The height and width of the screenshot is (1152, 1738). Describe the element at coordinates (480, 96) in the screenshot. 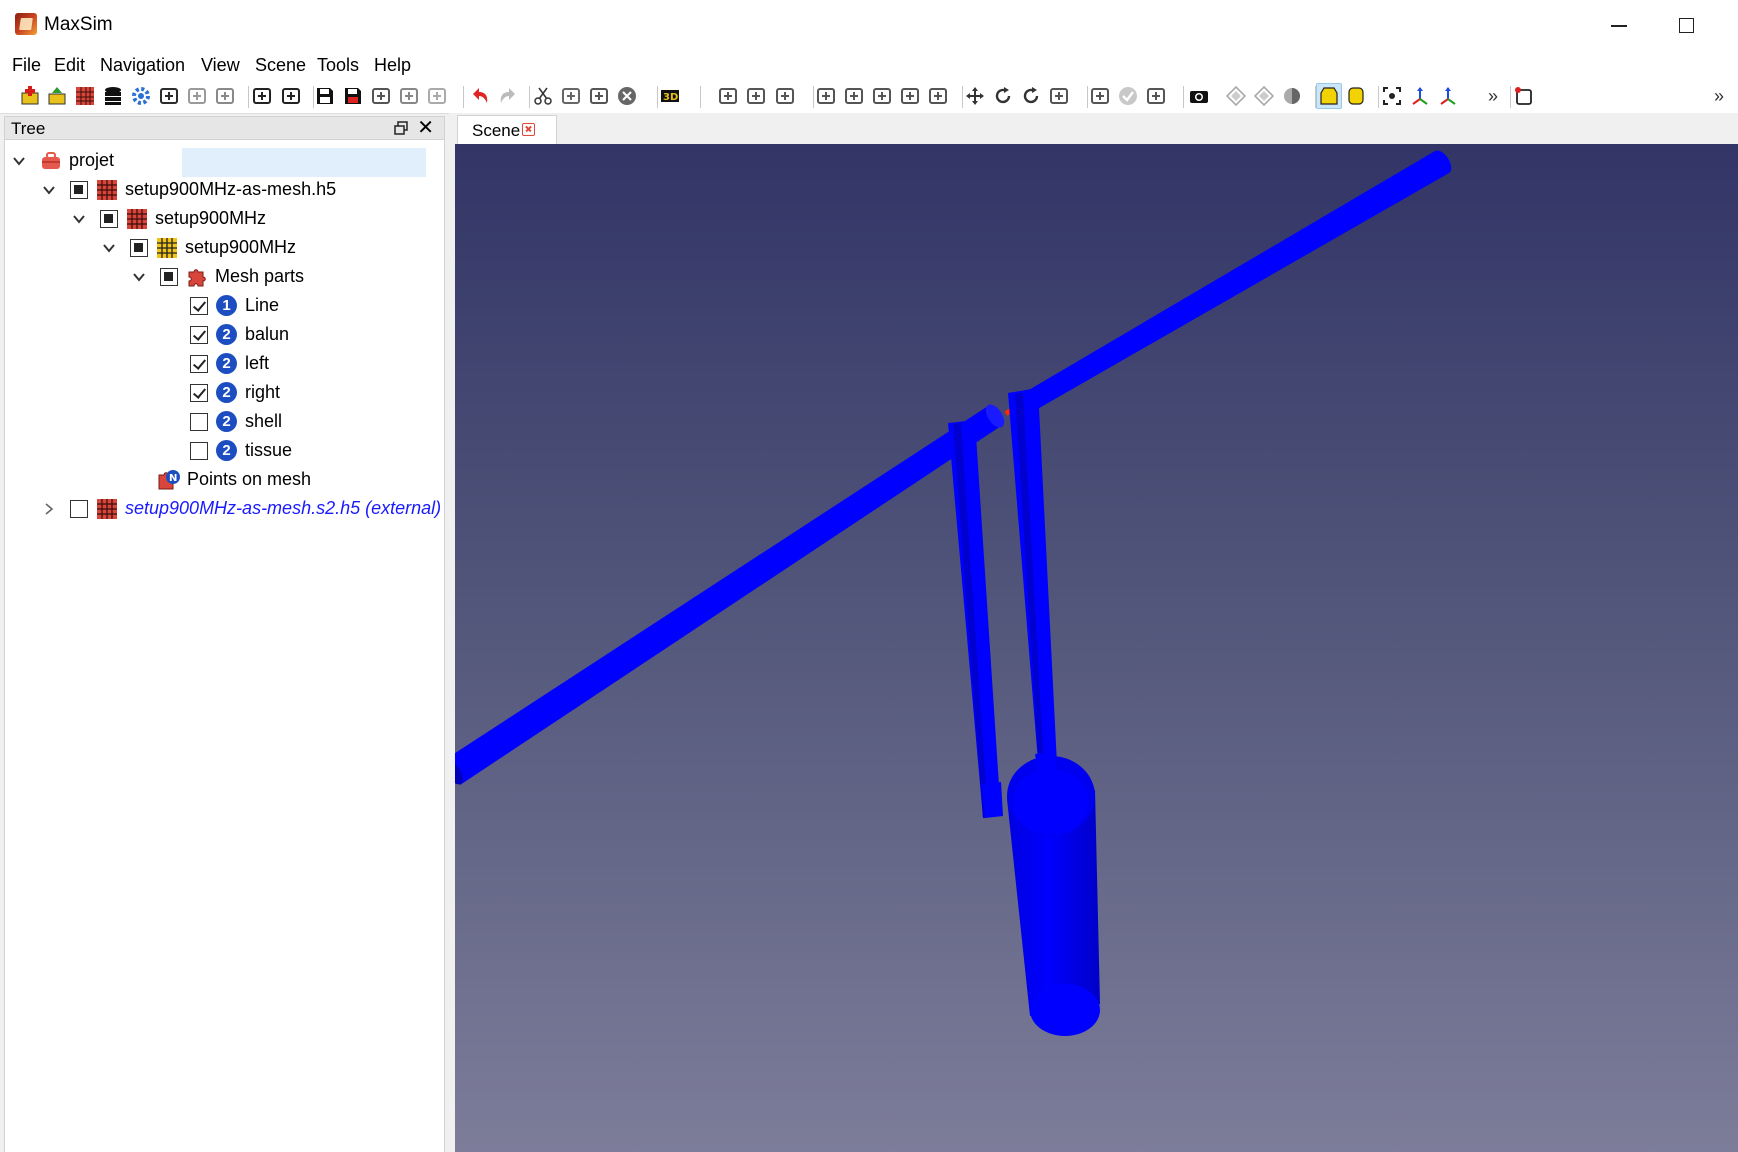

I see `undo-icon` at that location.